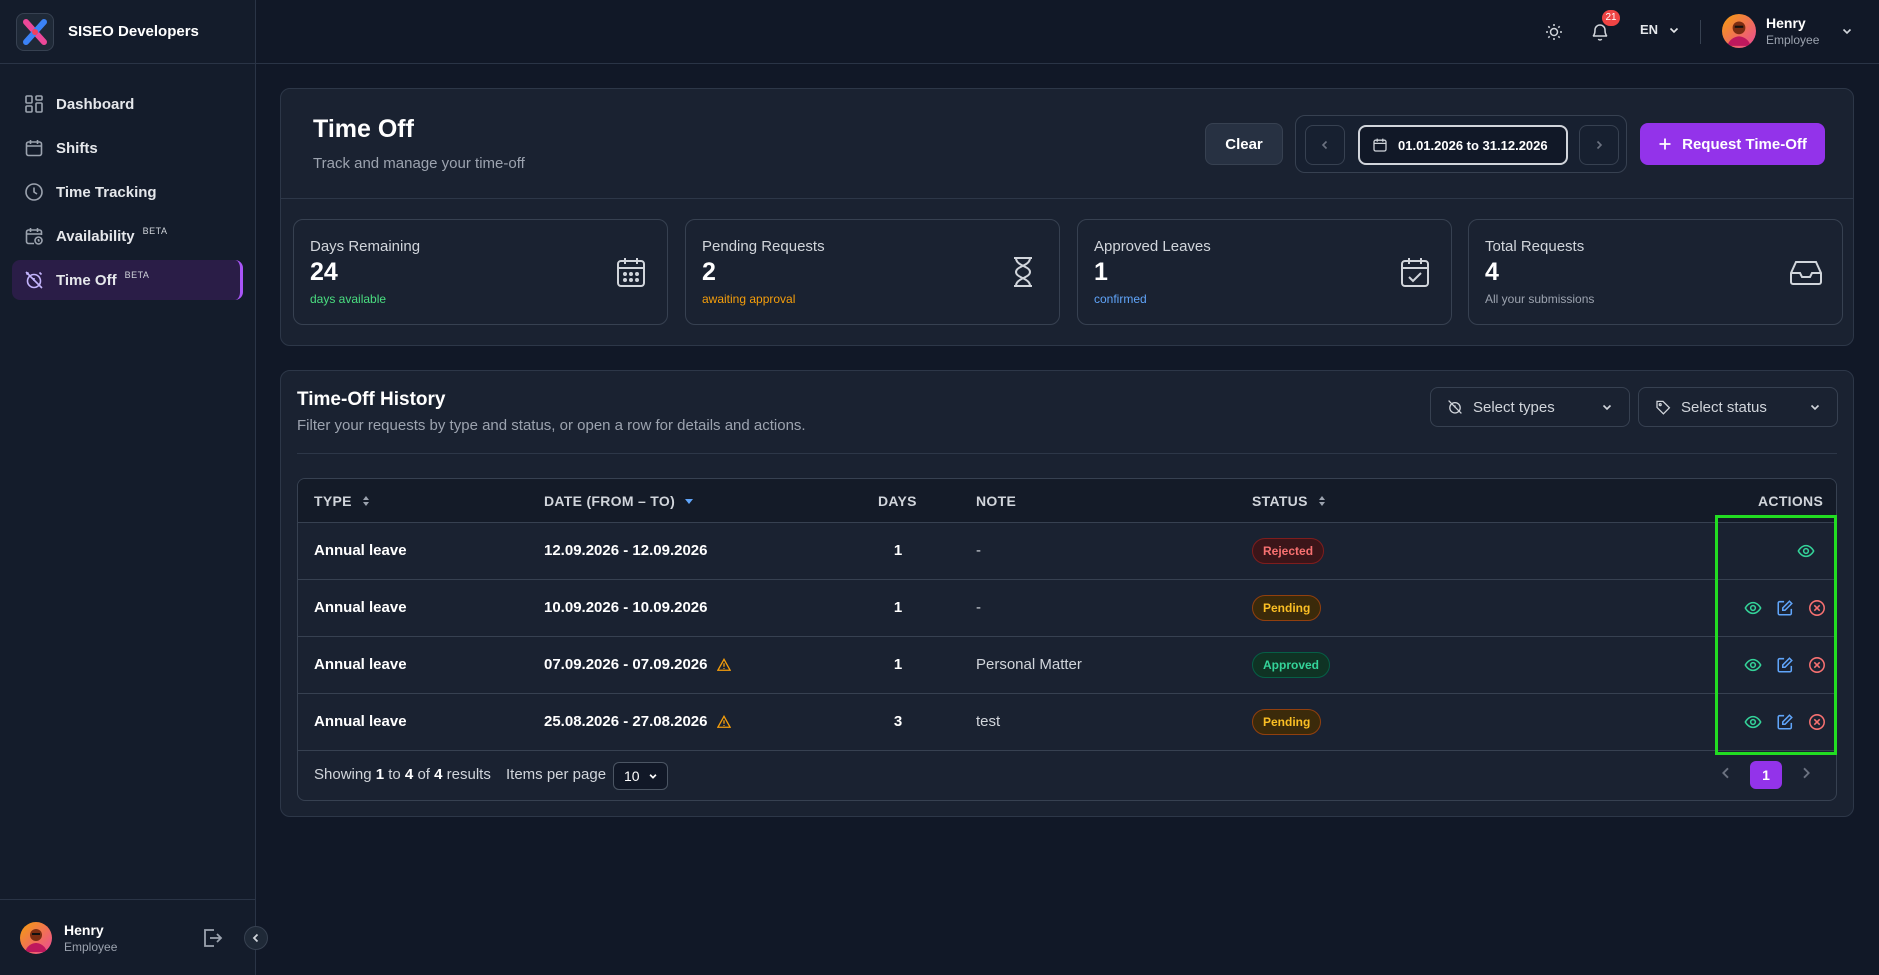 The width and height of the screenshot is (1879, 975). Describe the element at coordinates (106, 192) in the screenshot. I see `sidebar-item-label: Time Tracking` at that location.